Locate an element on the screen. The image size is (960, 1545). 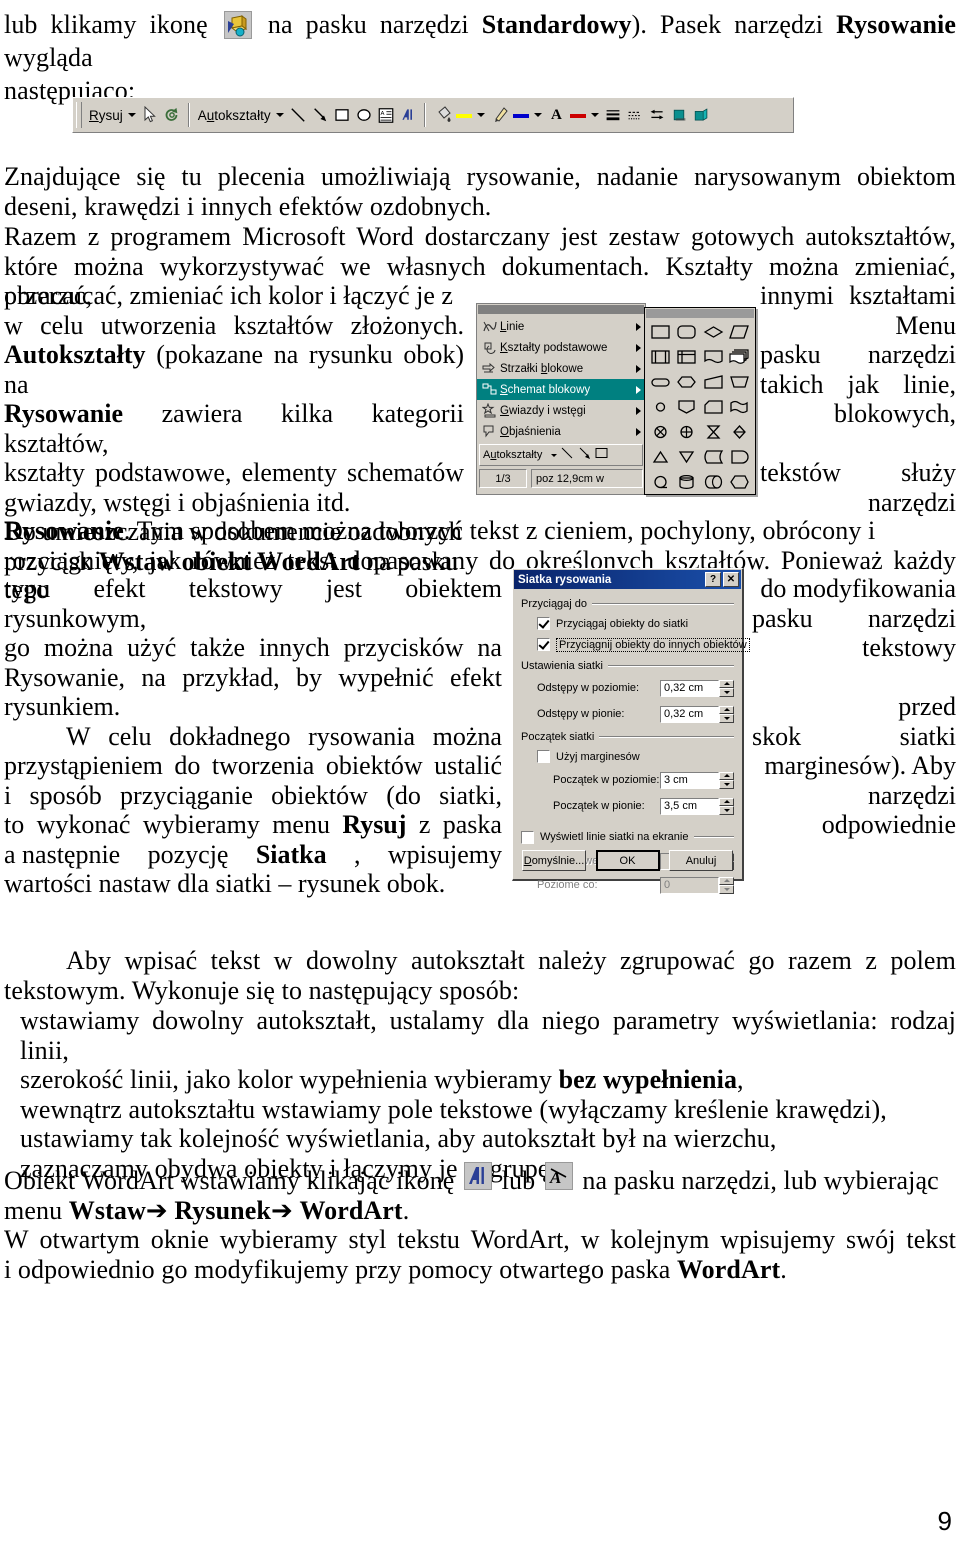
autoshapes-menu-button: Autokształty is located at coordinates (241, 115).